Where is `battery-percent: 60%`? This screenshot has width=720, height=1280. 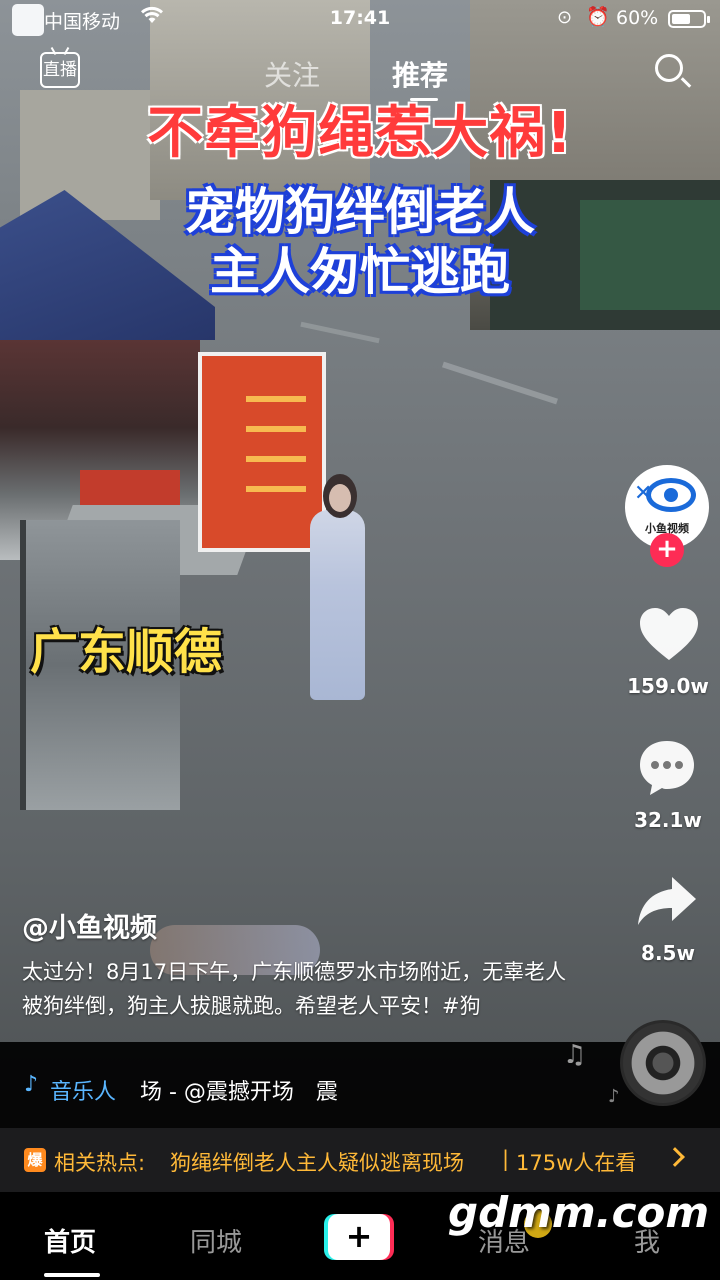 battery-percent: 60% is located at coordinates (637, 18).